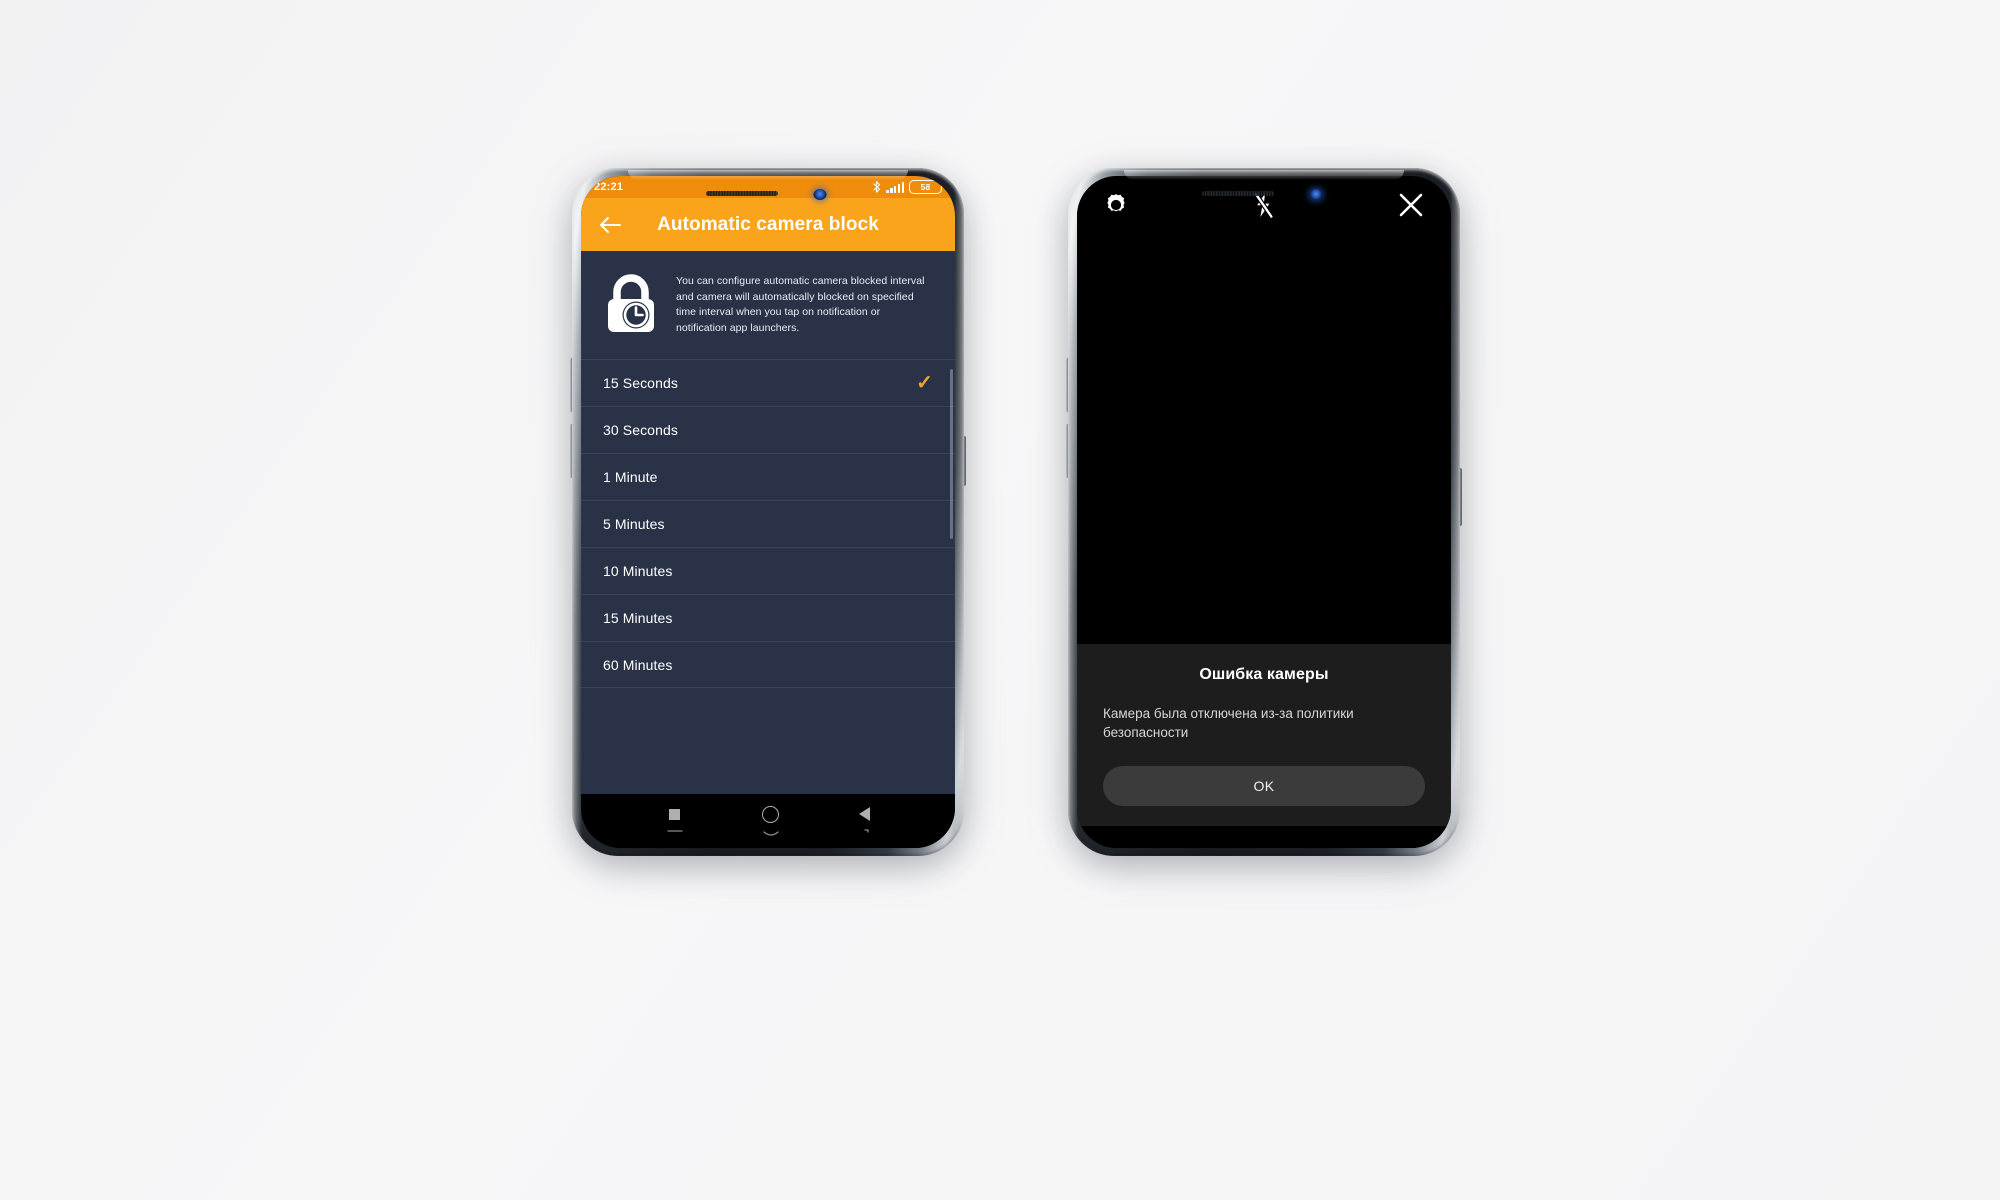 This screenshot has width=2000, height=1200. What do you see at coordinates (1264, 837) in the screenshot?
I see `camera-bottom-filler` at bounding box center [1264, 837].